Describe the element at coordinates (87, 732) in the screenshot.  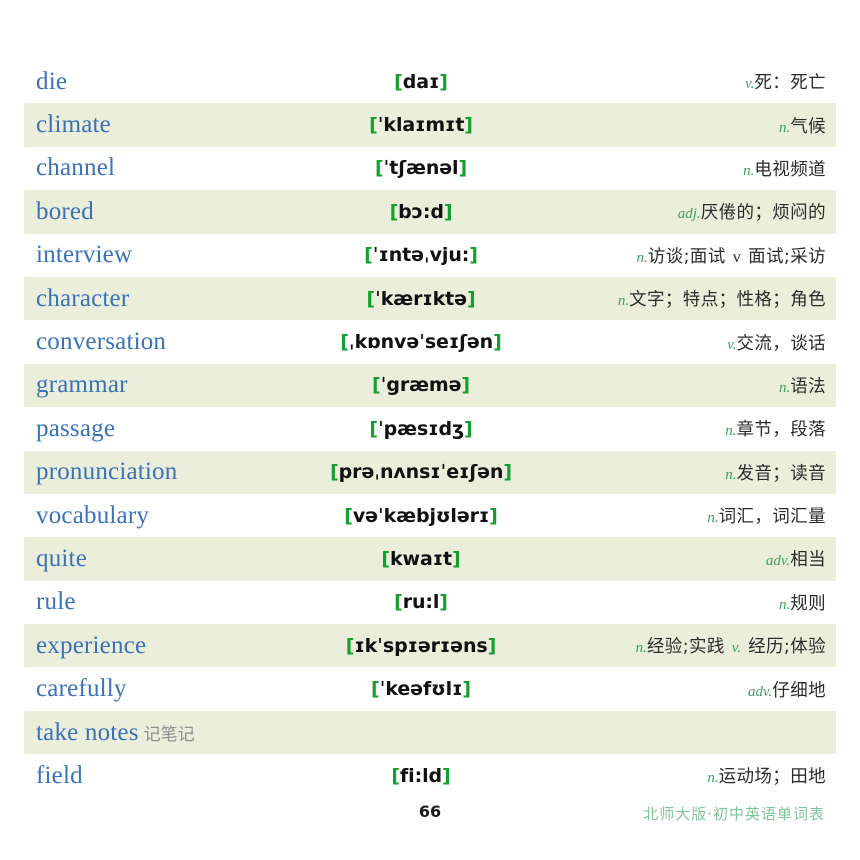
I see `english-word: take notes` at that location.